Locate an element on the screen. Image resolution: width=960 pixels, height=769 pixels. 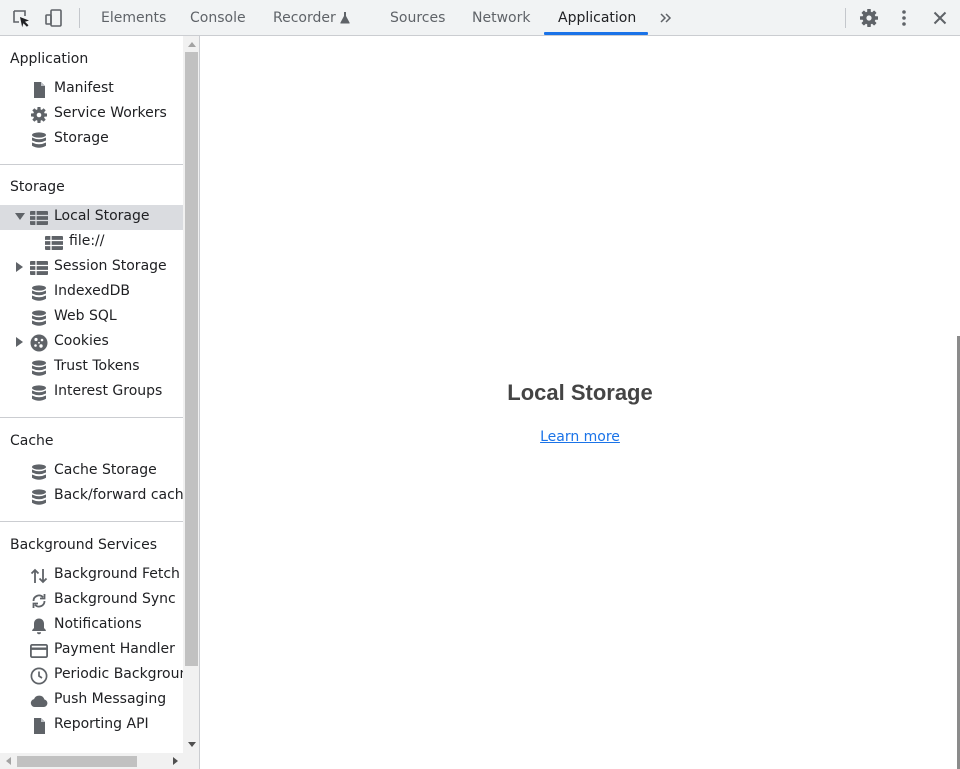
sidebar-item-label: Back/forward cache is located at coordinates (123, 495).